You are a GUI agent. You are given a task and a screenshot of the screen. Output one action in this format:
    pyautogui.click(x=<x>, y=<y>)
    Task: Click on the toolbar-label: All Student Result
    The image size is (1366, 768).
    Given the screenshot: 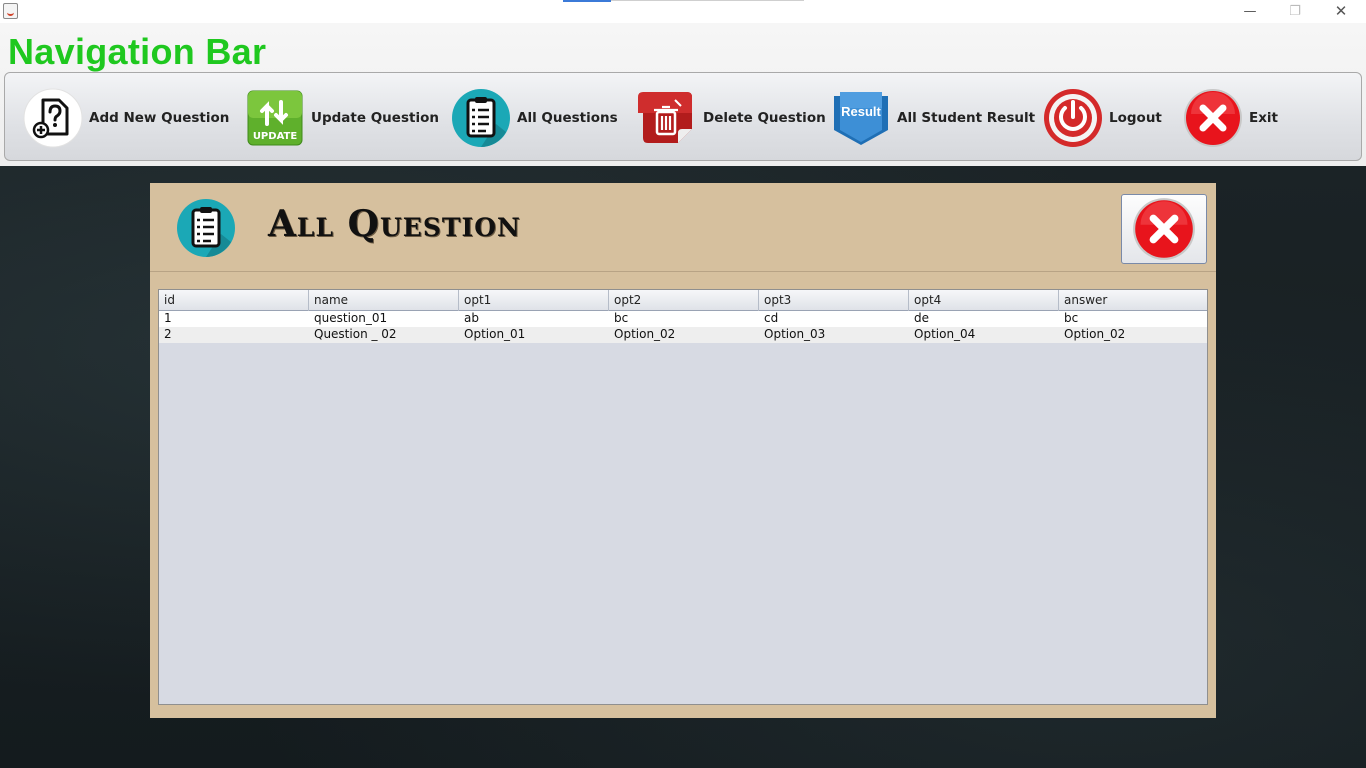 What is the action you would take?
    pyautogui.click(x=966, y=118)
    